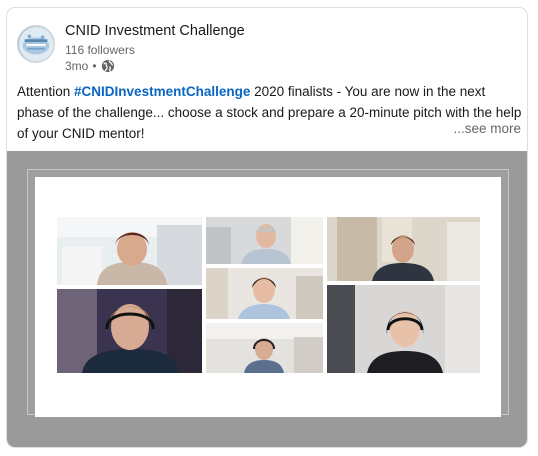 This screenshot has width=538, height=456. What do you see at coordinates (108, 66) in the screenshot?
I see `globe-icon` at bounding box center [108, 66].